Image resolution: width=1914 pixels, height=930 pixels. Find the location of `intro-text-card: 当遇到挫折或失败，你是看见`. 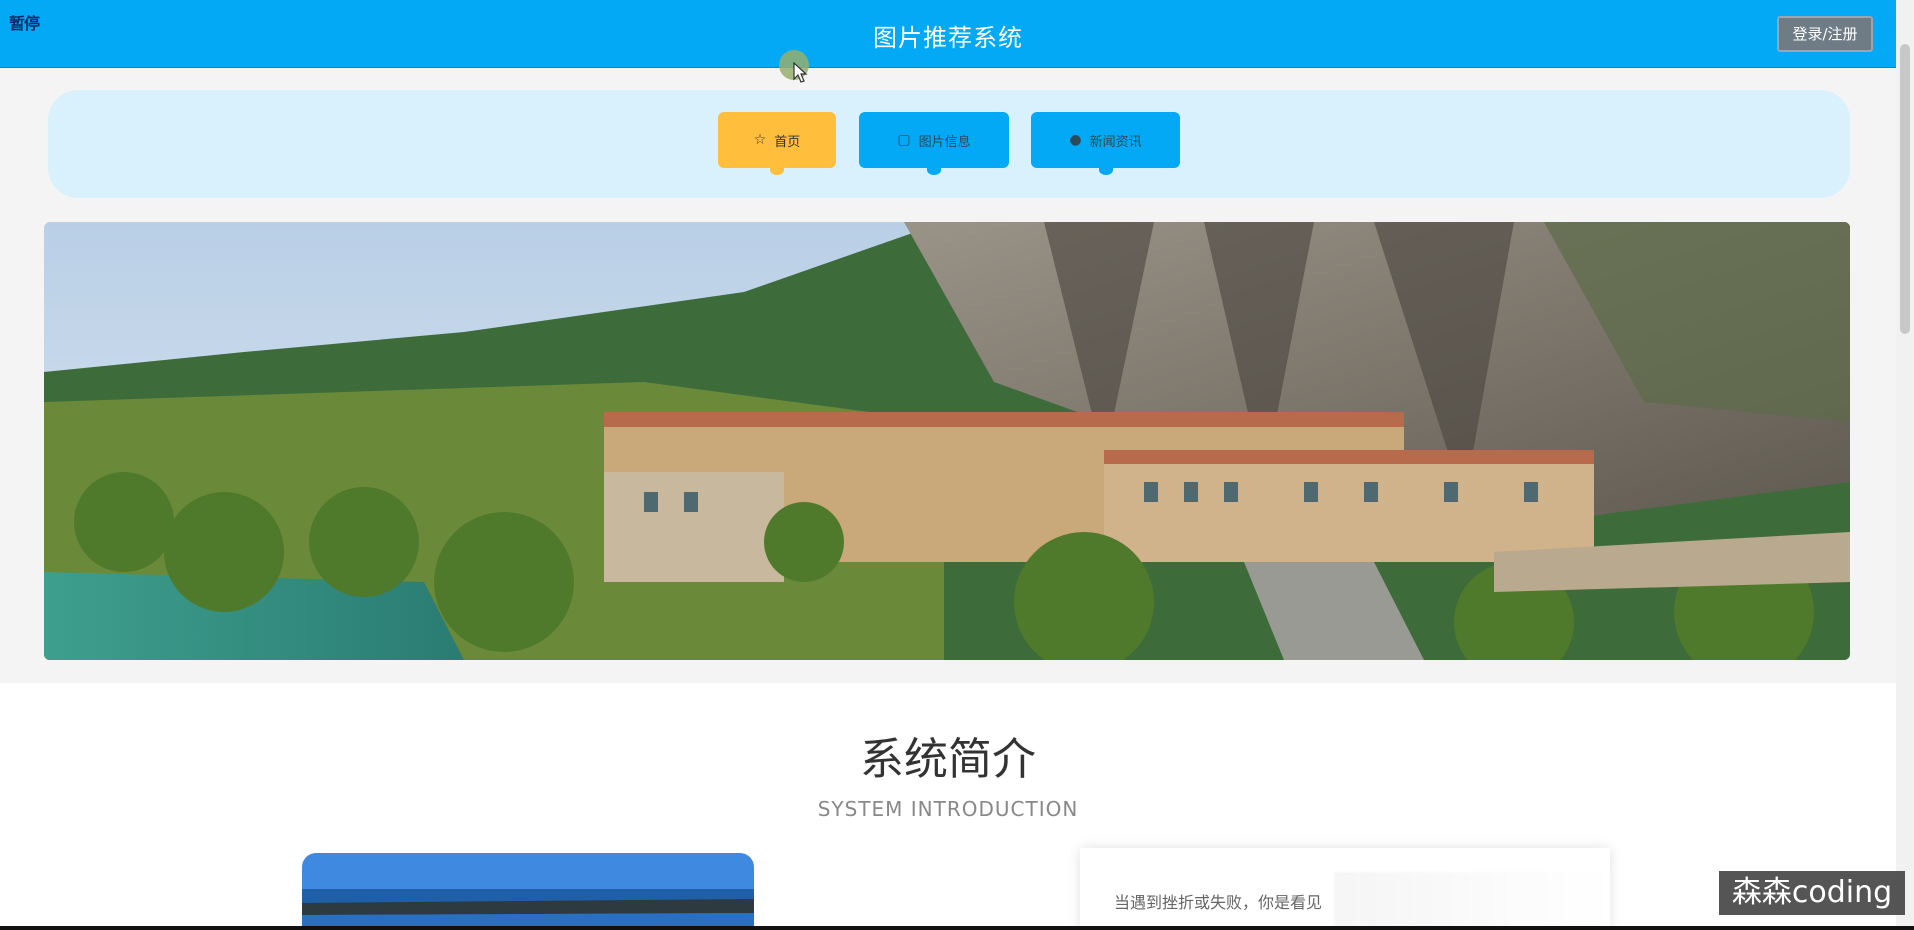

intro-text-card: 当遇到挫折或失败，你是看见 is located at coordinates (1345, 889).